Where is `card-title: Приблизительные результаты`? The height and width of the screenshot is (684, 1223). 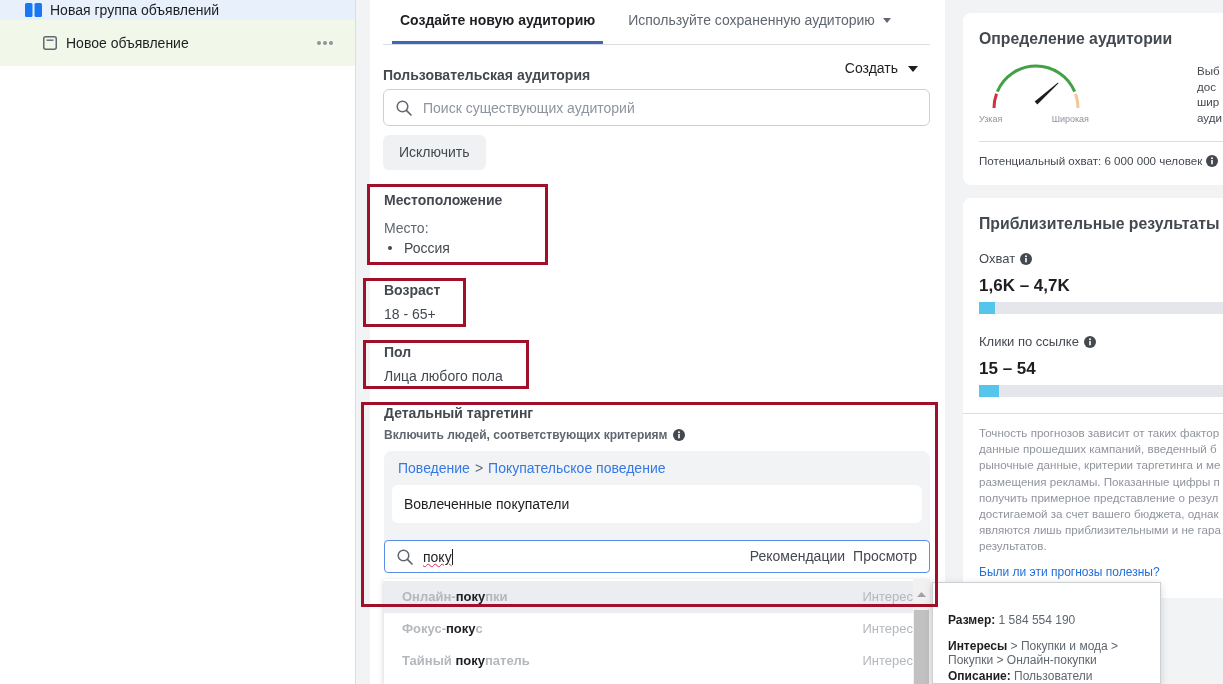 card-title: Приблизительные результаты is located at coordinates (1100, 224).